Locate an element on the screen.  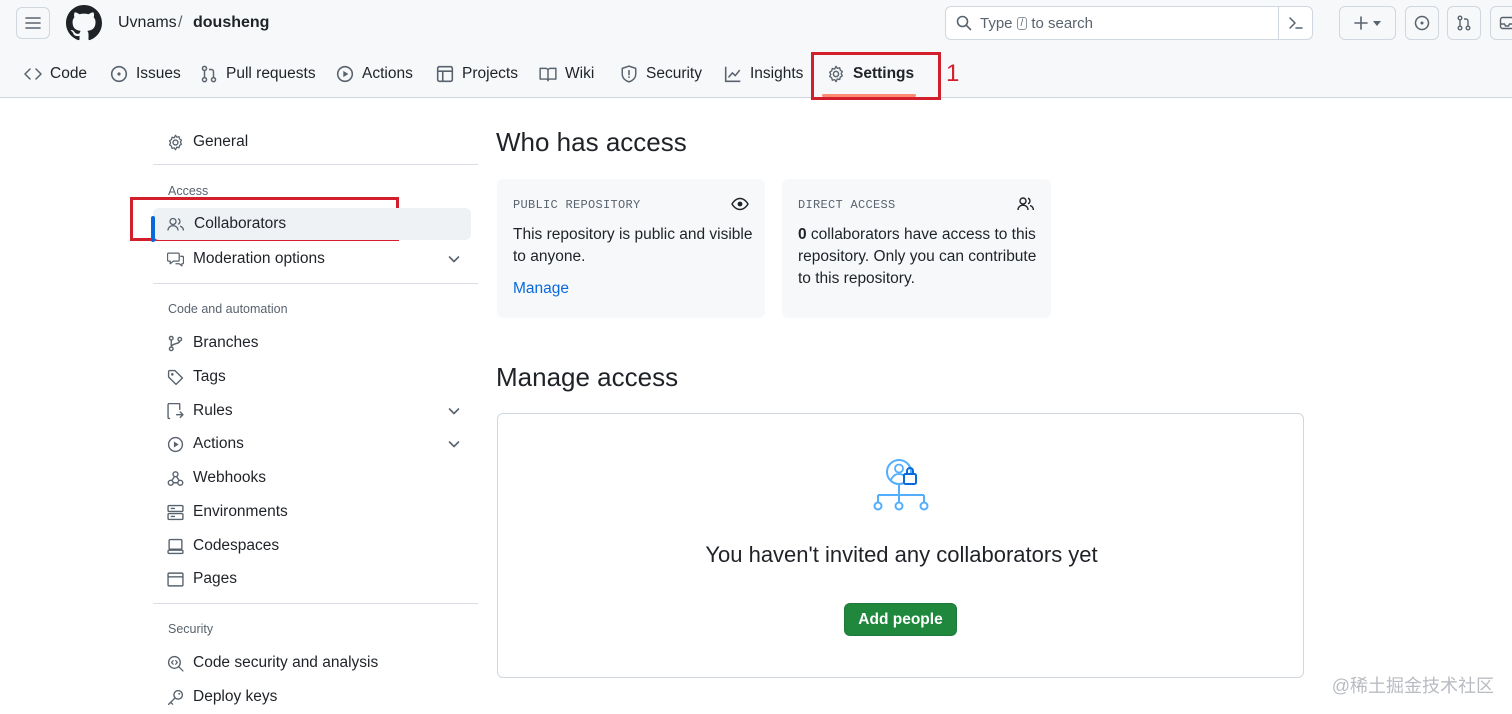
watermark: @稀土掘金技术社区 is located at coordinates (1412, 686).